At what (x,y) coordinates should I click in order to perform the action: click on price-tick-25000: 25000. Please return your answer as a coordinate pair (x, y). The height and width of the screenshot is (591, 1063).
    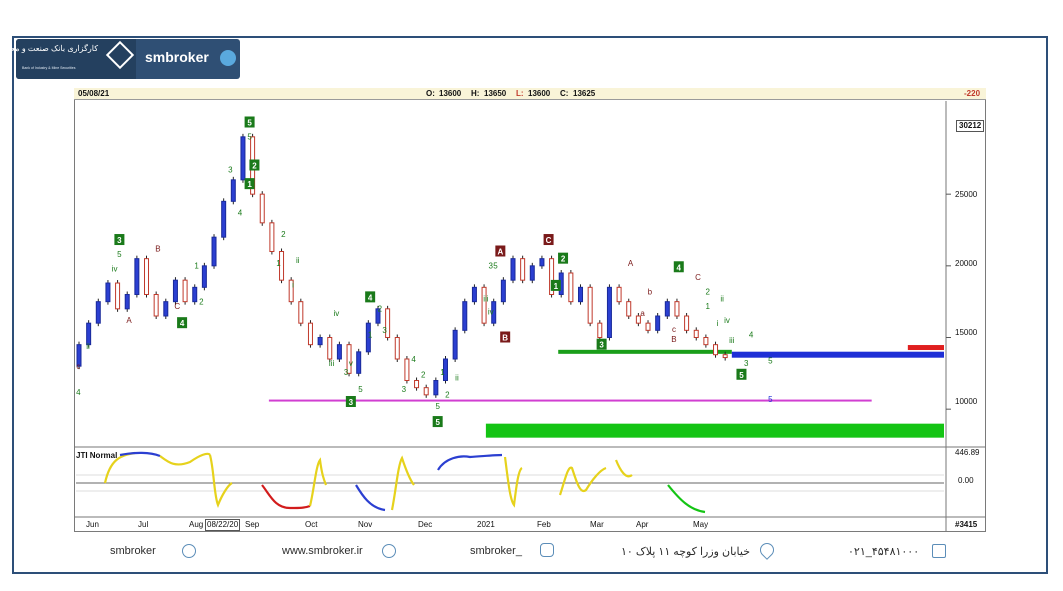
    Looking at the image, I should click on (966, 194).